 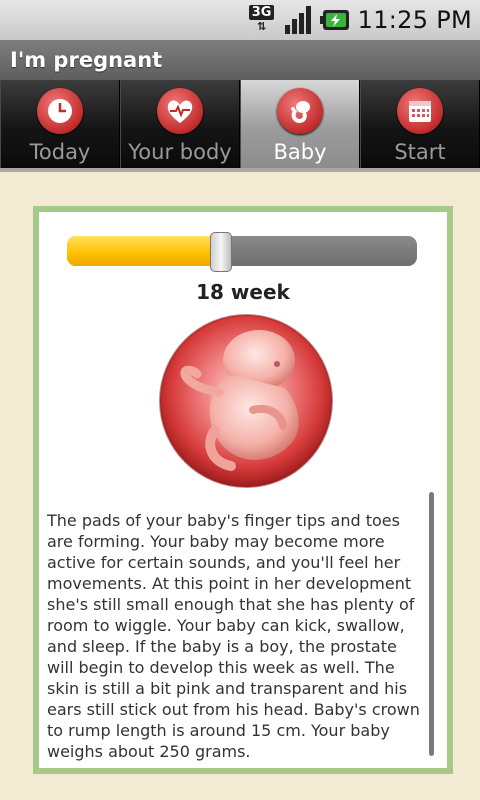 I want to click on description-scrollbar, so click(x=431, y=624).